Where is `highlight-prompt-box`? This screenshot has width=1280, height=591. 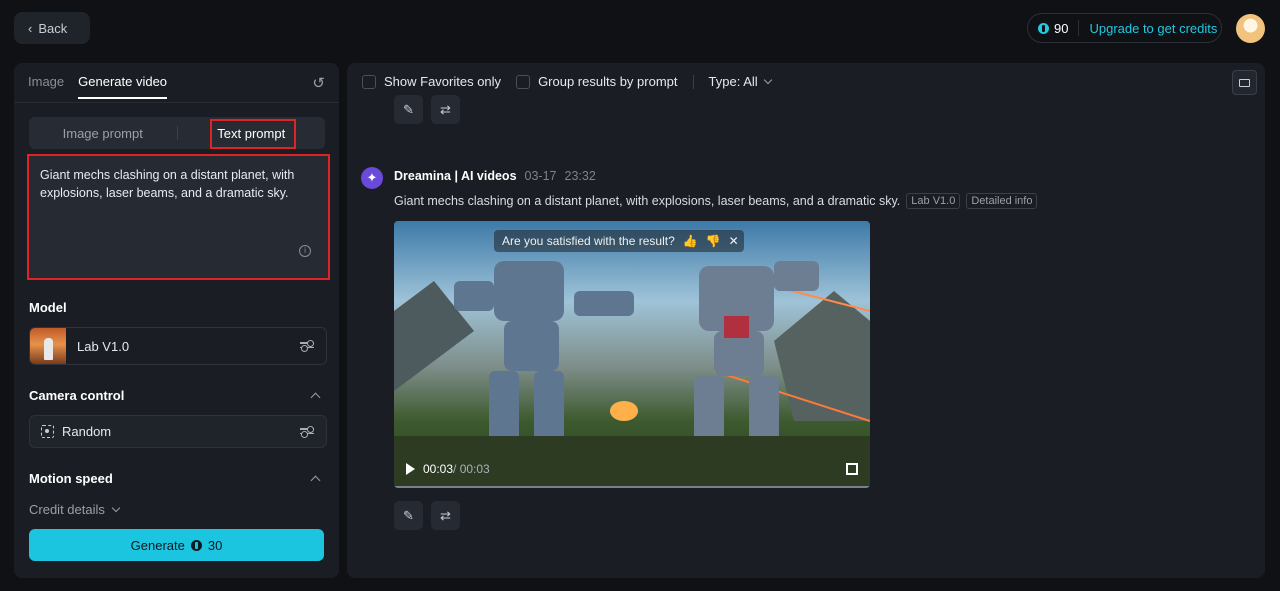 highlight-prompt-box is located at coordinates (178, 217).